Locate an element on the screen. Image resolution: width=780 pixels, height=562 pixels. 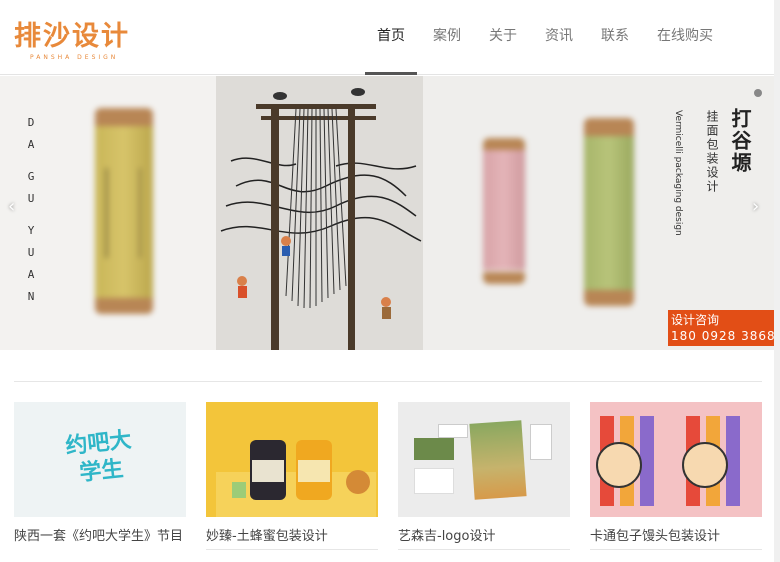
case-title: 艺森吉-logo设计 is located at coordinates (484, 537).